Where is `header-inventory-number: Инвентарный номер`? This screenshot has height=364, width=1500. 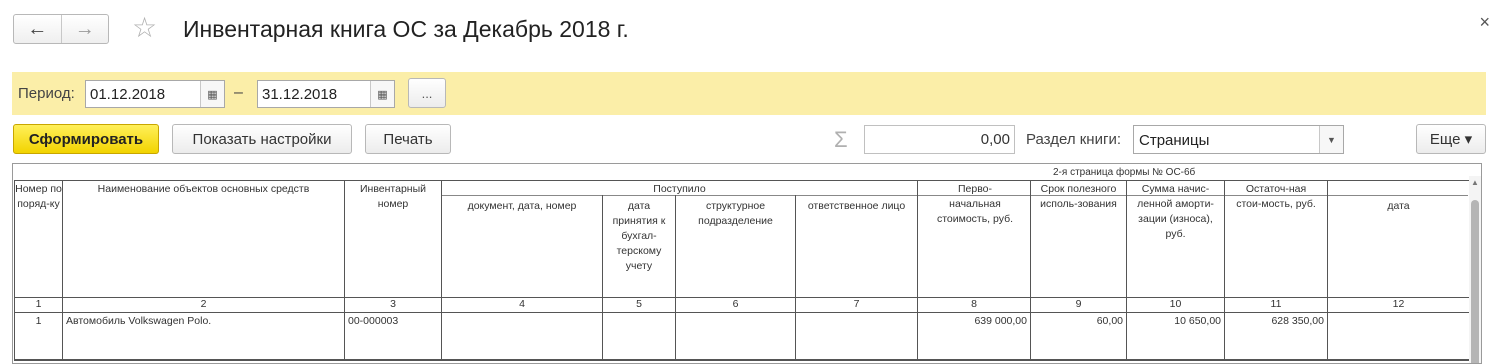 header-inventory-number: Инвентарный номер is located at coordinates (393, 196).